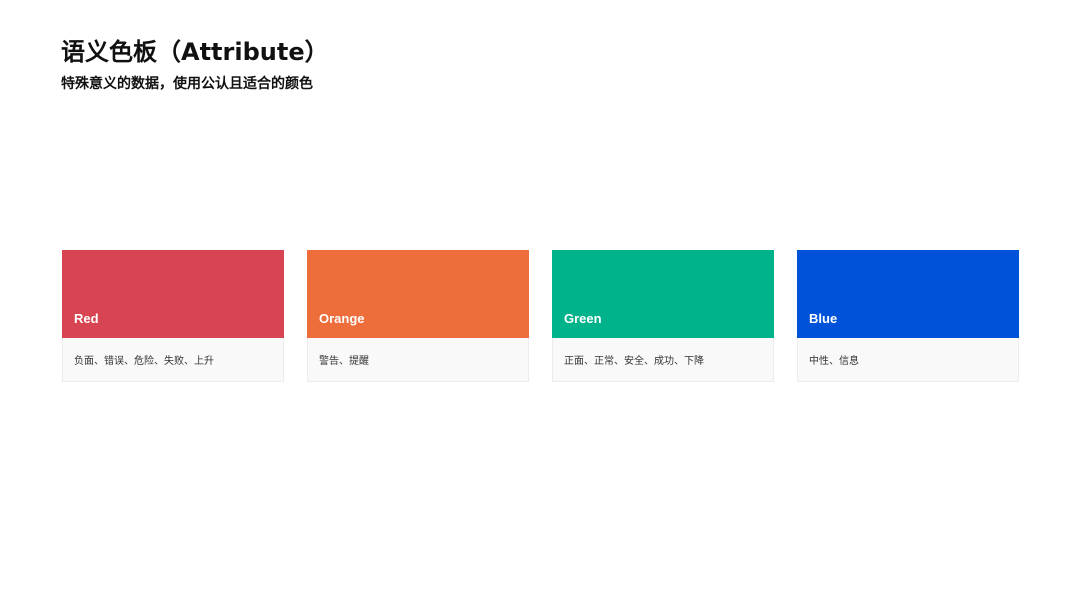  Describe the element at coordinates (173, 294) in the screenshot. I see `swatch-color-red: Red` at that location.